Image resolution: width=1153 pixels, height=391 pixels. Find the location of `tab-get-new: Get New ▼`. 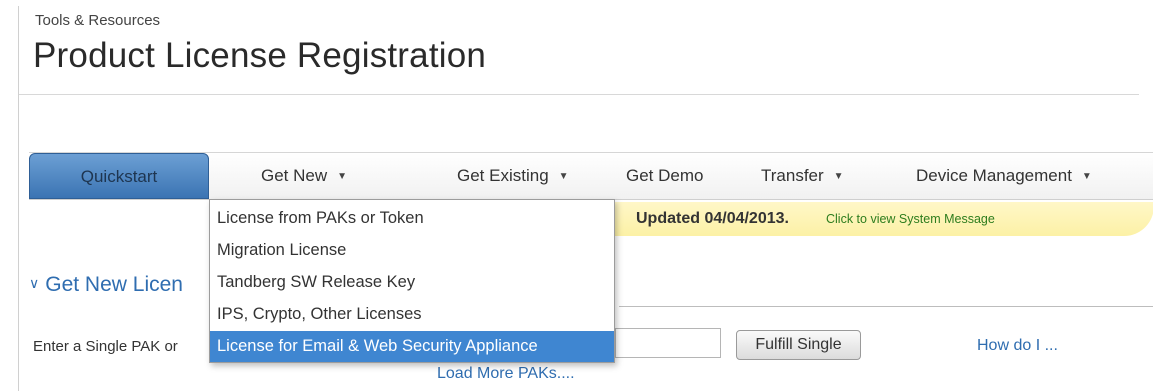

tab-get-new: Get New ▼ is located at coordinates (304, 176).